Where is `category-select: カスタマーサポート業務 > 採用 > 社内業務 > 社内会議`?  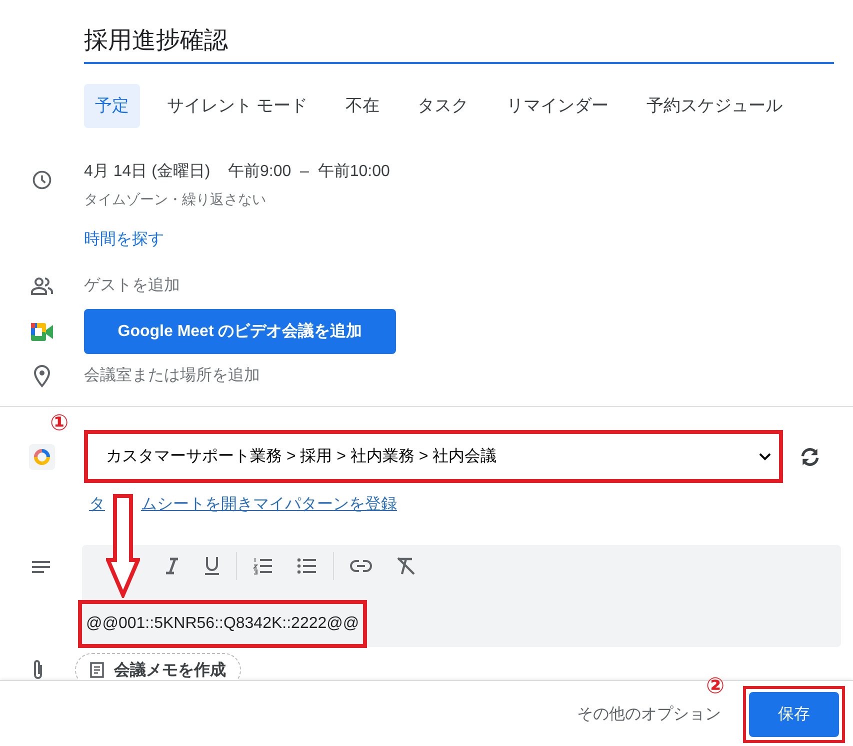 category-select: カスタマーサポート業務 > 採用 > 社内業務 > 社内会議 is located at coordinates (433, 456).